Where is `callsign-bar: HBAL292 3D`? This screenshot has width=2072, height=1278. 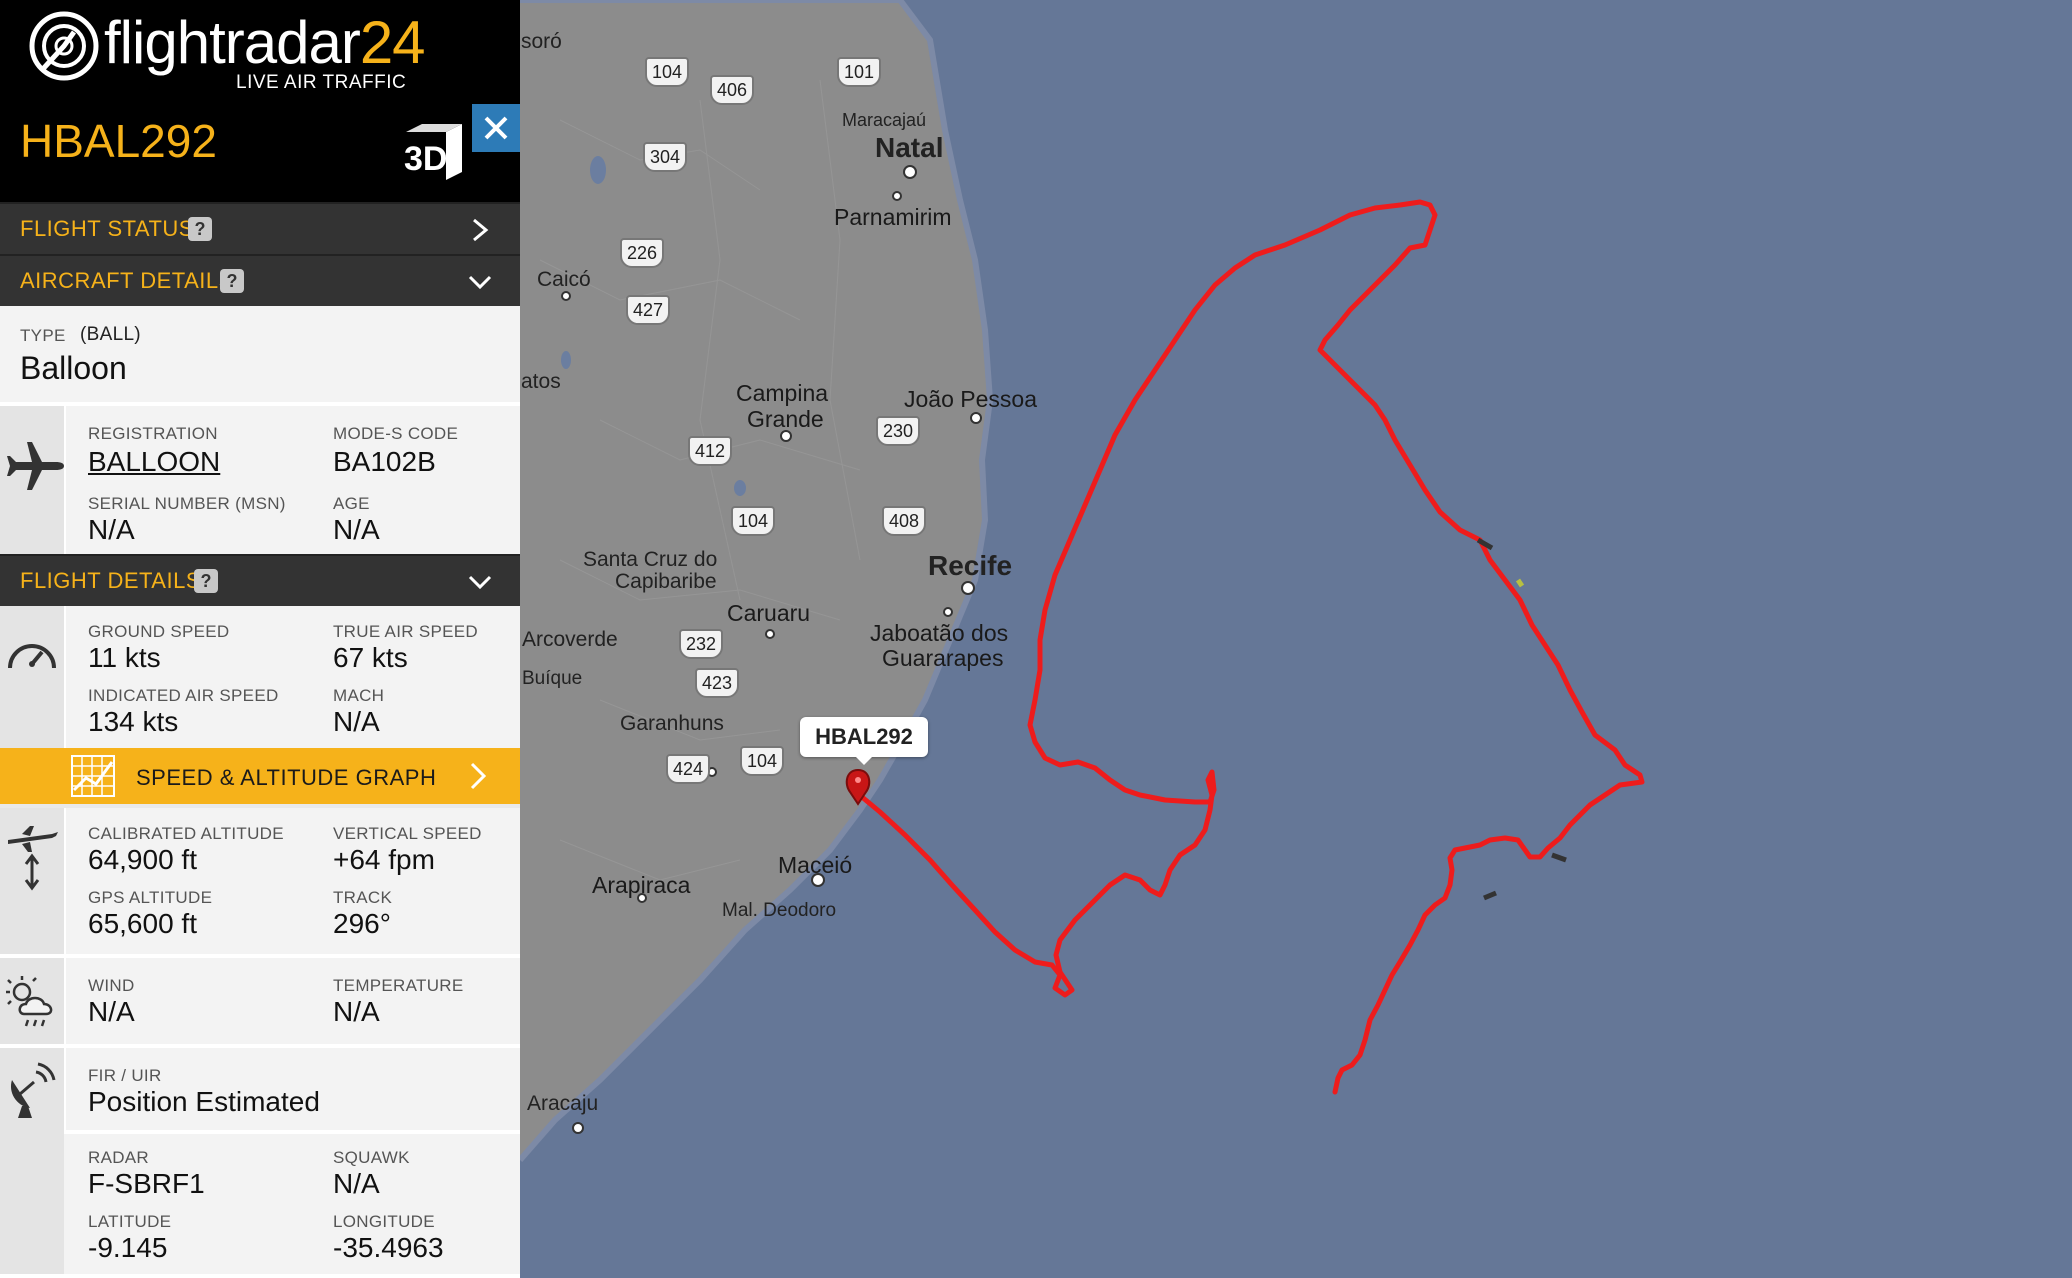 callsign-bar: HBAL292 3D is located at coordinates (260, 153).